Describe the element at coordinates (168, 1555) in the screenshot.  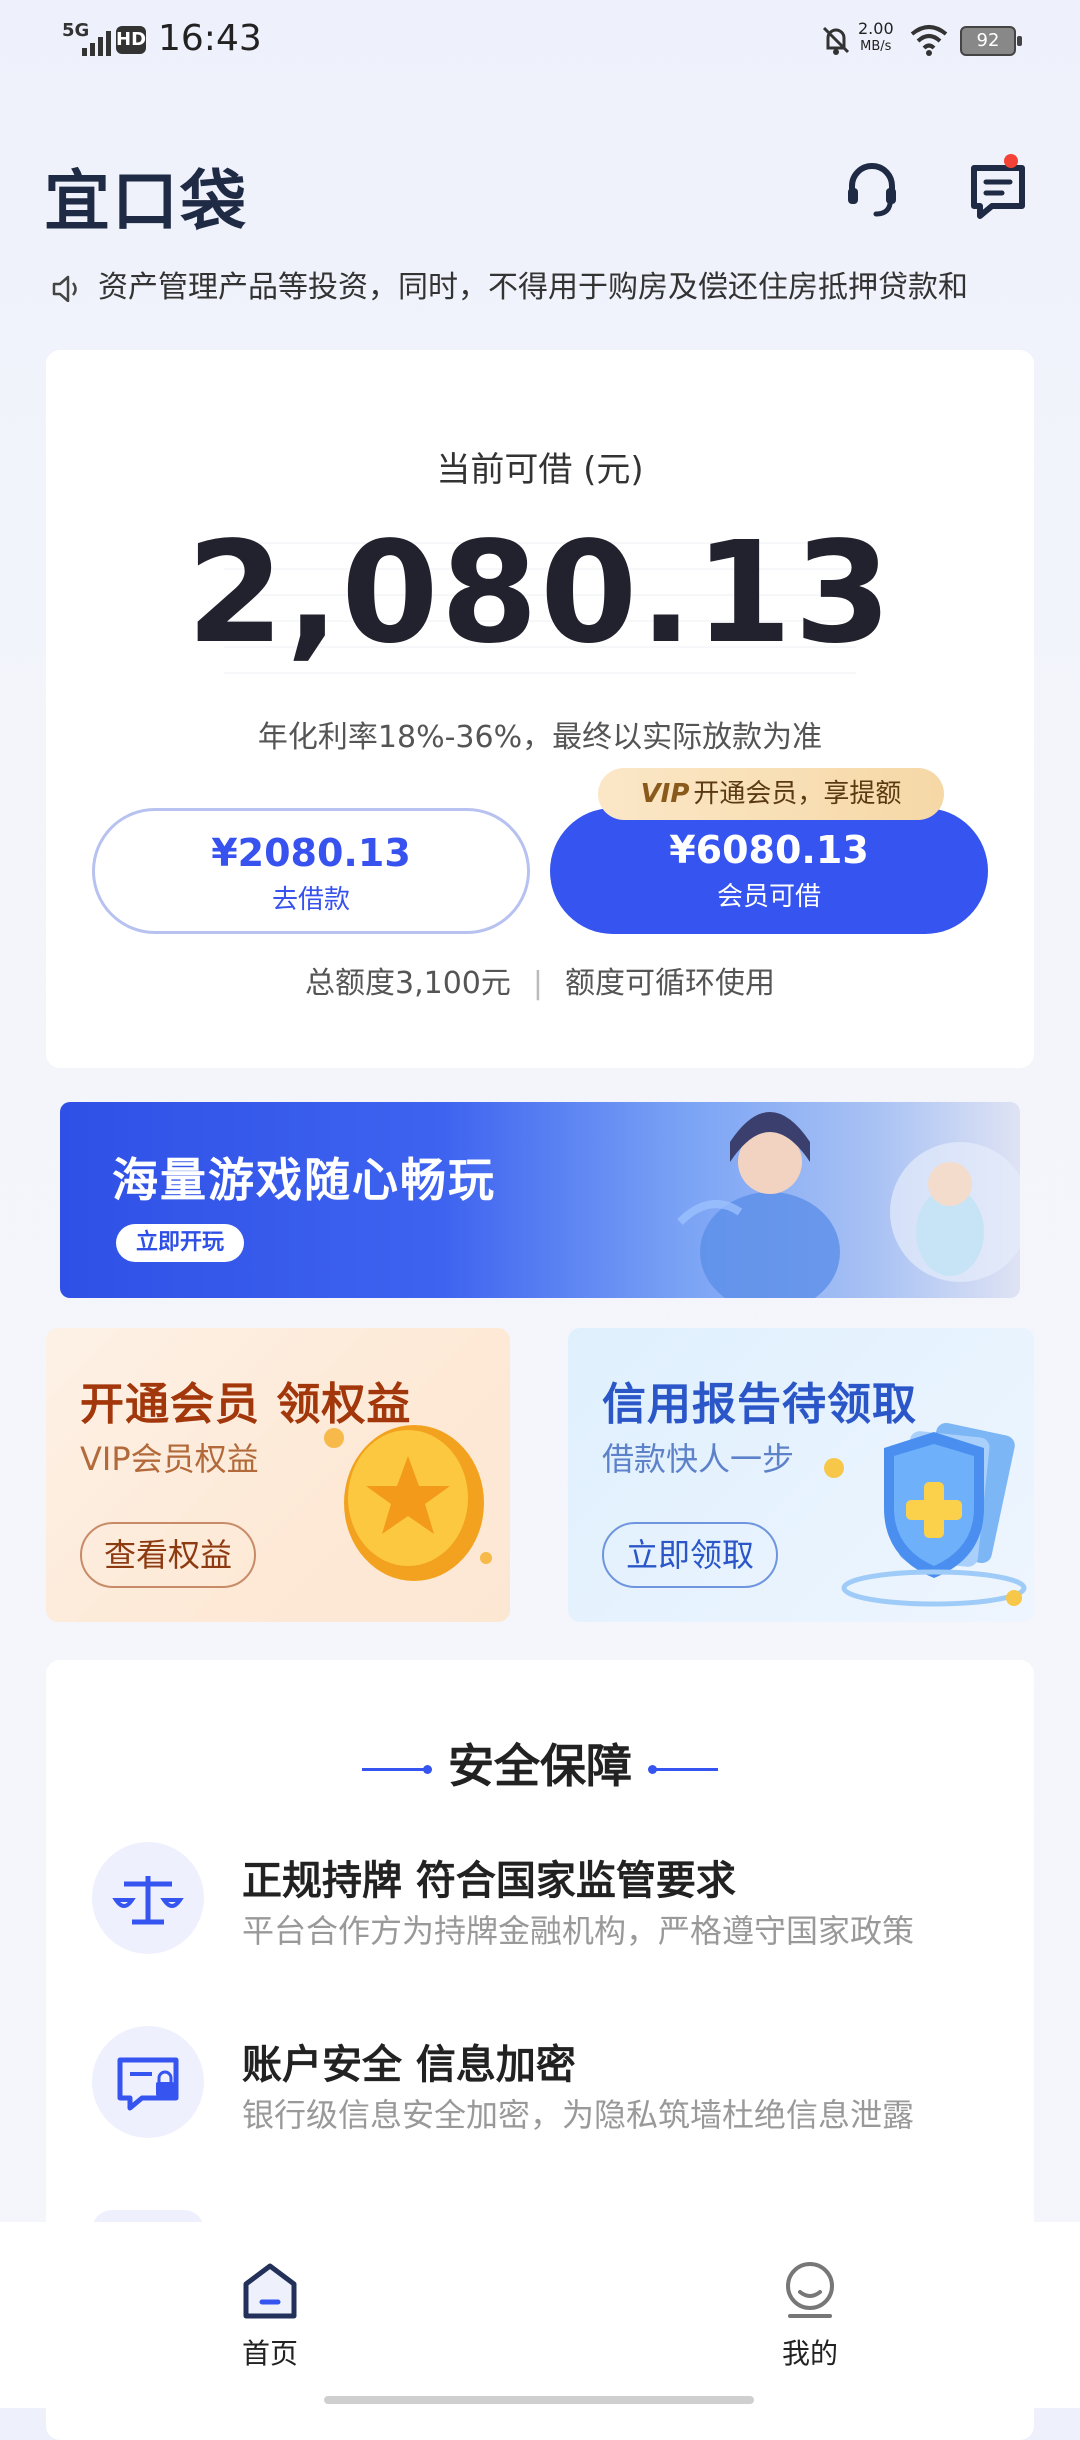
I see `view-benefits-button: 查看权益` at that location.